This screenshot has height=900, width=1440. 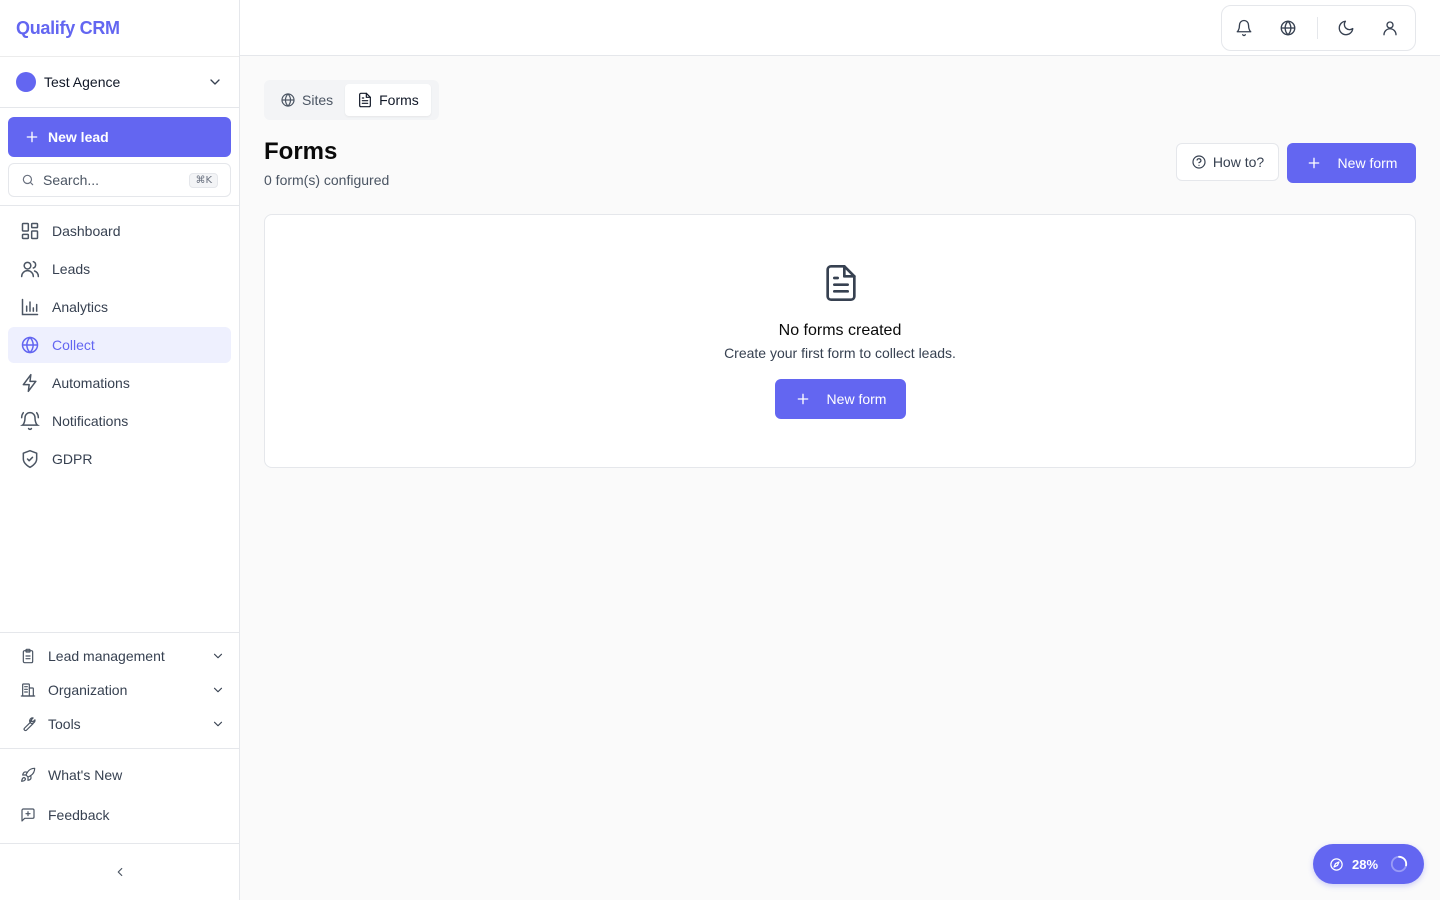 I want to click on org-switcher: Test Agence, so click(x=119, y=82).